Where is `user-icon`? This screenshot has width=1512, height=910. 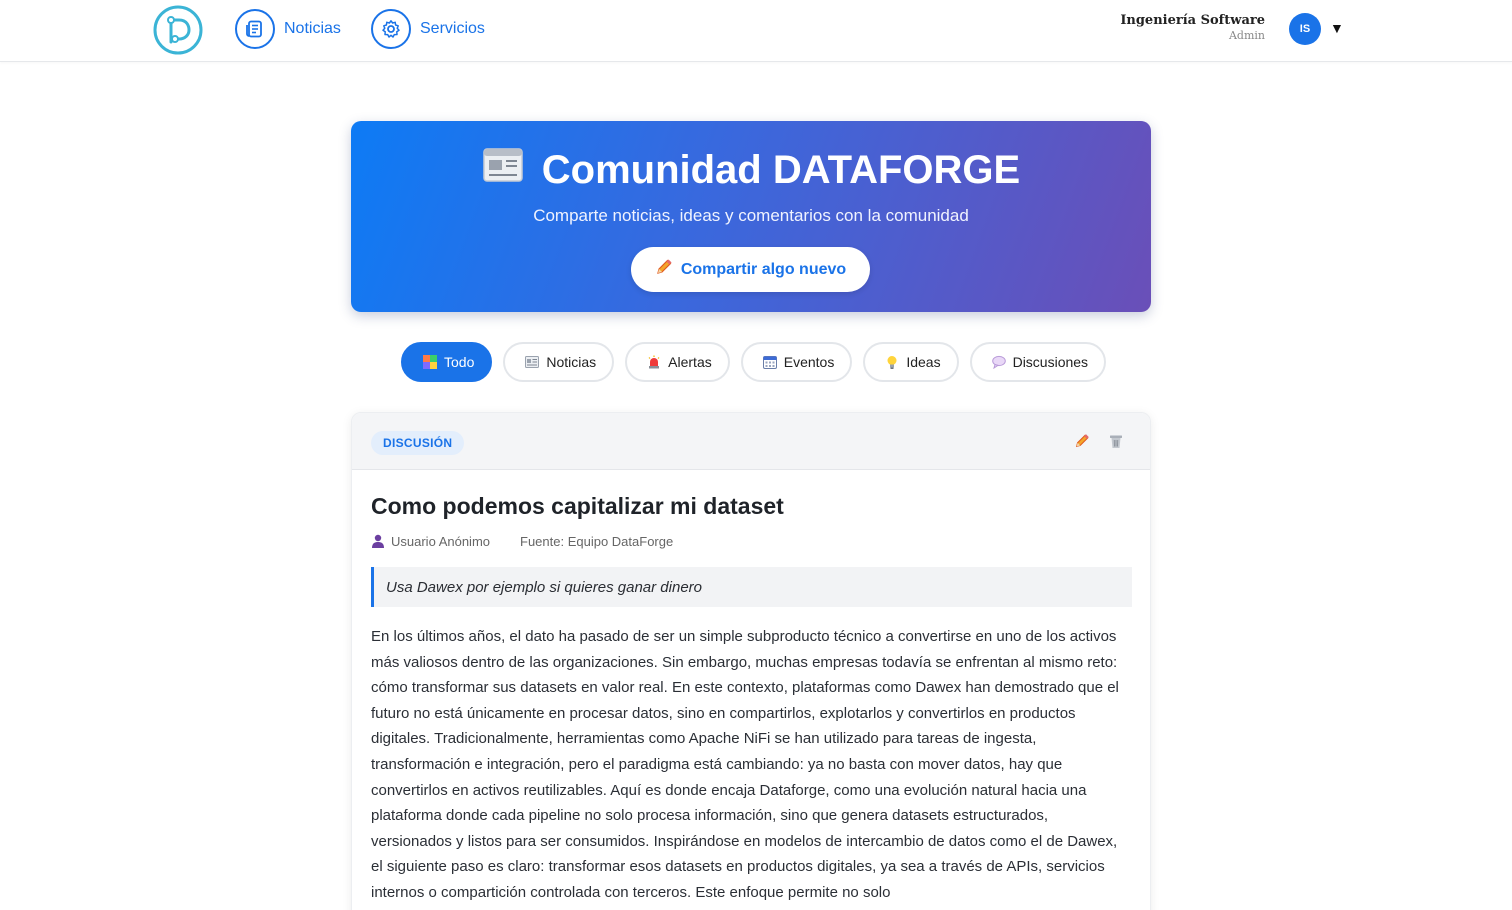 user-icon is located at coordinates (378, 541).